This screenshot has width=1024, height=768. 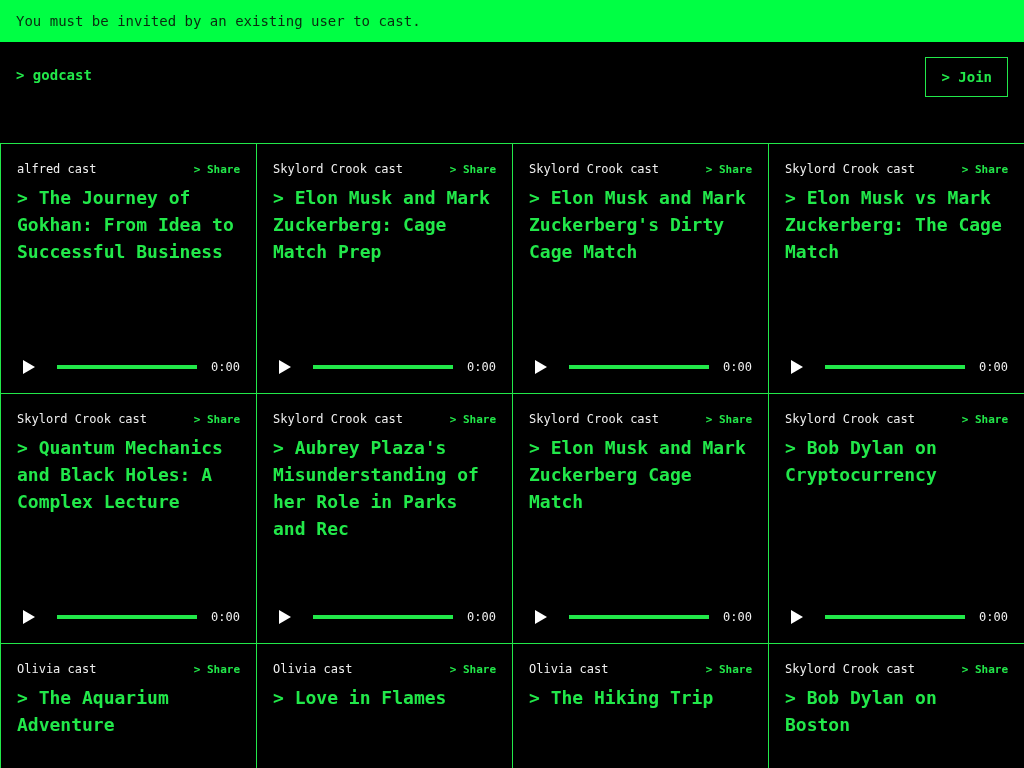 What do you see at coordinates (384, 697) in the screenshot?
I see `cast-title: > Love in Flames` at bounding box center [384, 697].